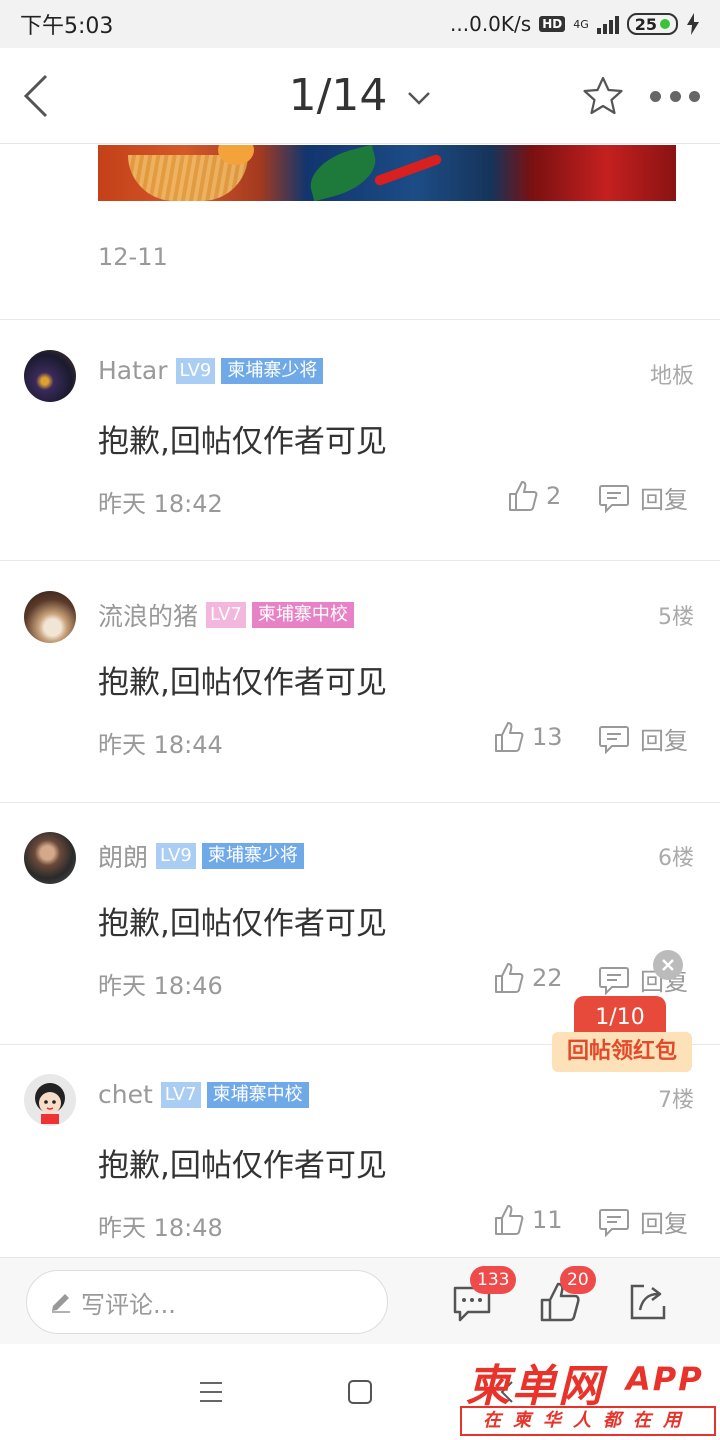 The height and width of the screenshot is (1440, 720). Describe the element at coordinates (148, 615) in the screenshot. I see `comment-username: 流浪的猪` at that location.